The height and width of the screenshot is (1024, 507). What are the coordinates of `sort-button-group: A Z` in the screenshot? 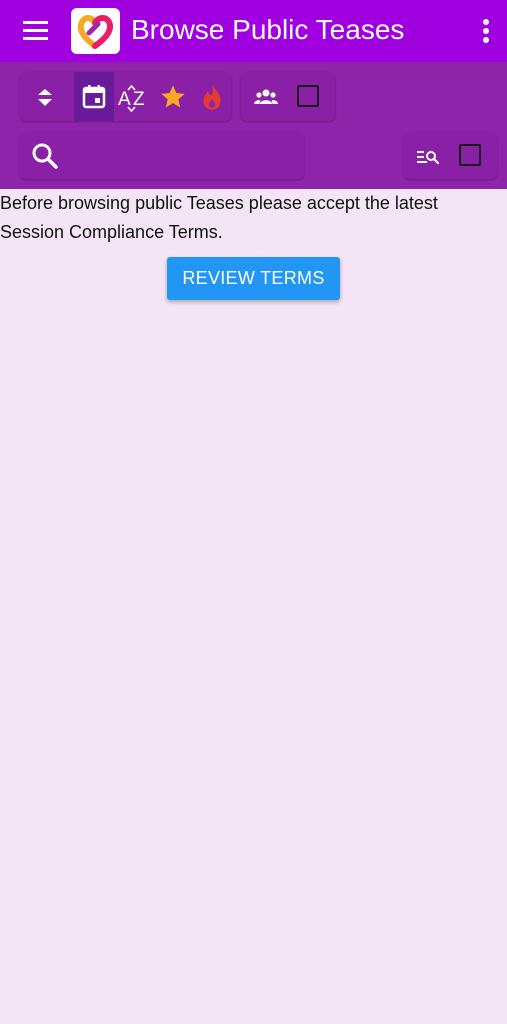 It's located at (125, 96).